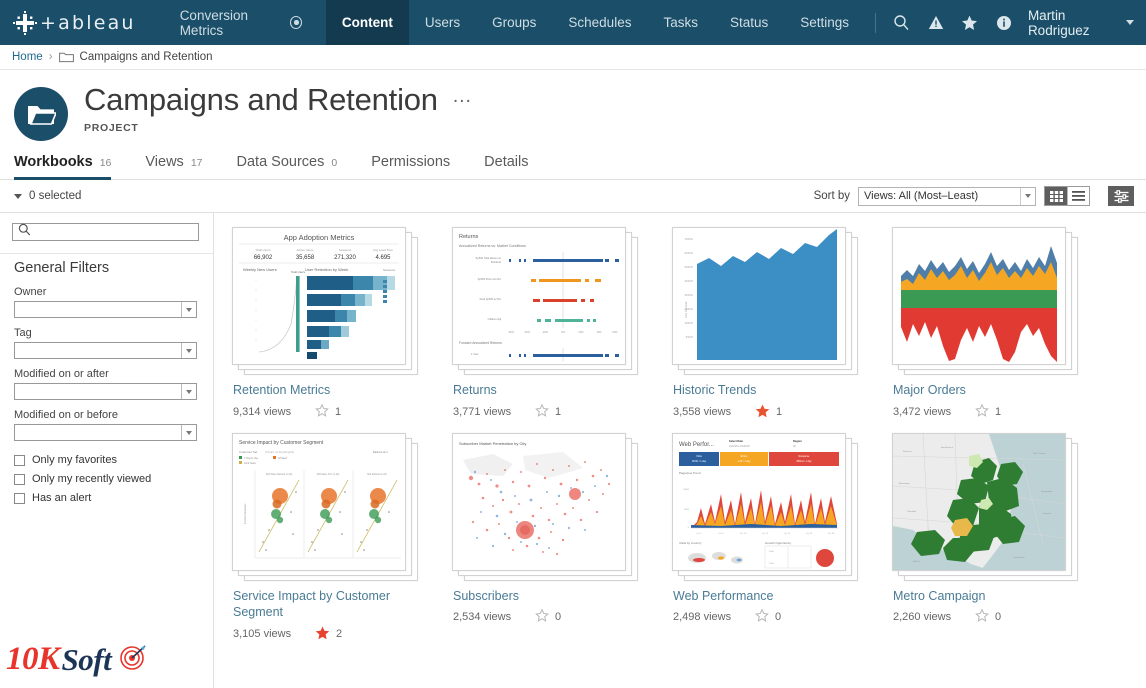  Describe the element at coordinates (328, 390) in the screenshot. I see `workbook-title: Retention Metrics` at that location.